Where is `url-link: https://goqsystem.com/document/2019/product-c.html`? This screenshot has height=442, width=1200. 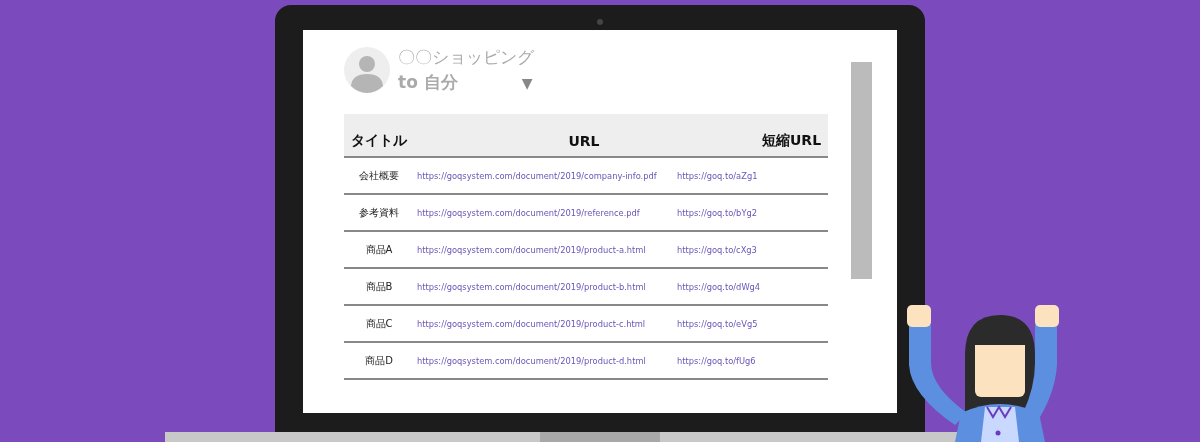
url-link: https://goqsystem.com/document/2019/product-c.html is located at coordinates (544, 323).